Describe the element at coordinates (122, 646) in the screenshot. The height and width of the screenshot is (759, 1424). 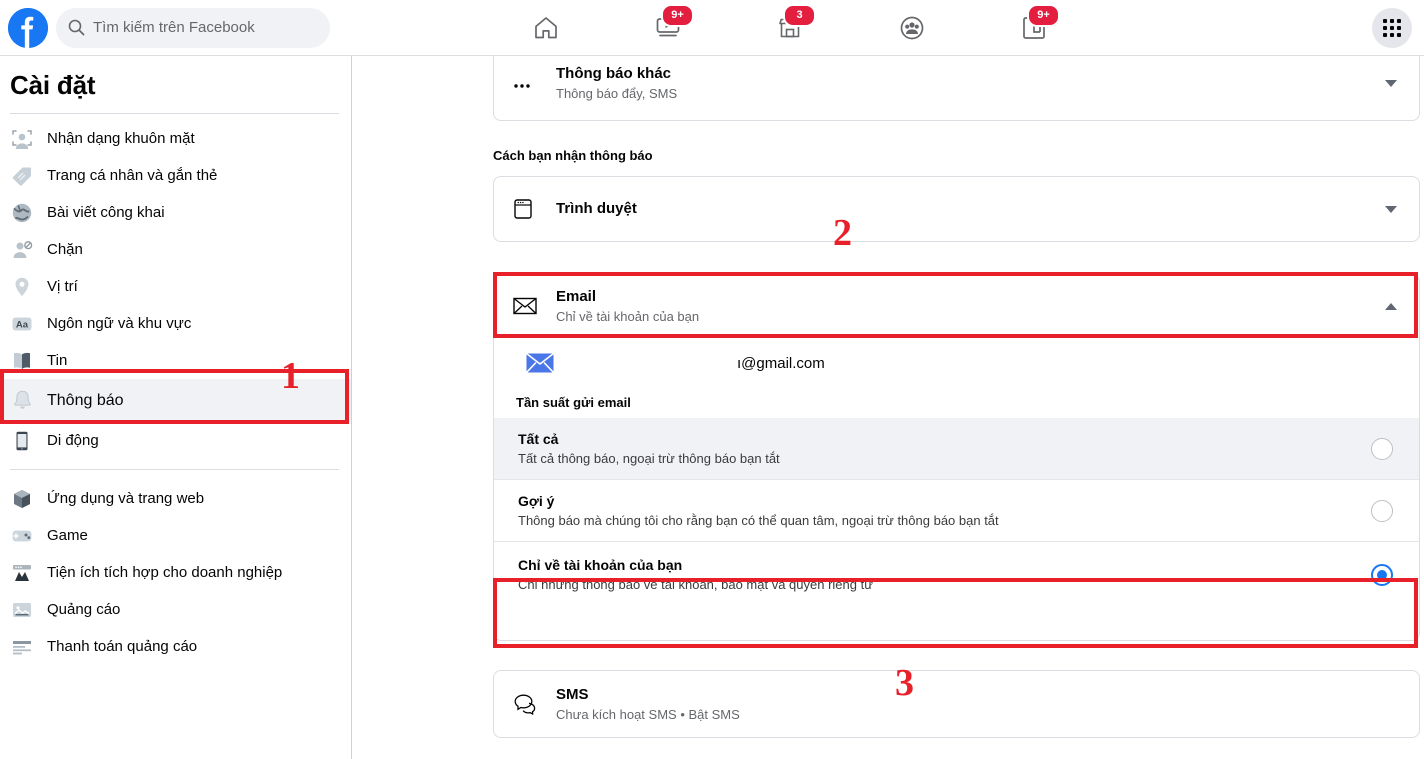
I see `sidebar-item-label: Thanh toán quảng cáo` at that location.